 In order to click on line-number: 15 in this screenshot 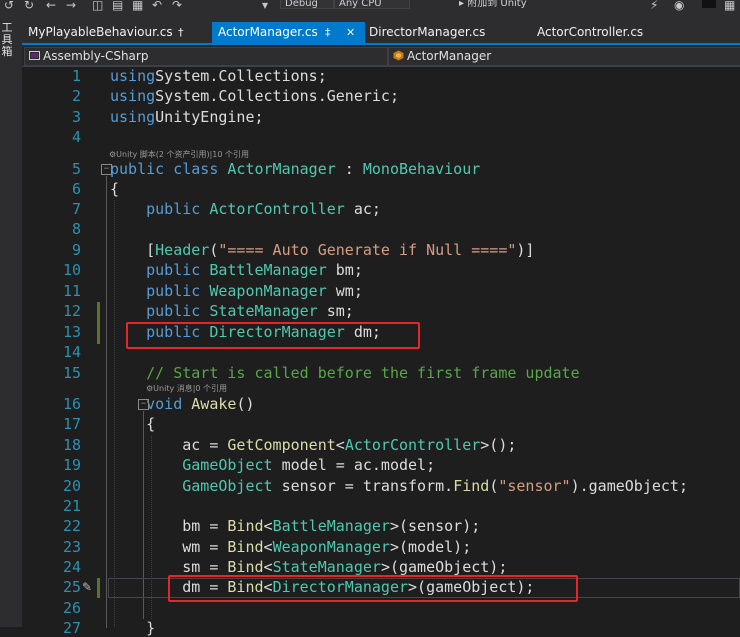, I will do `click(71, 373)`.